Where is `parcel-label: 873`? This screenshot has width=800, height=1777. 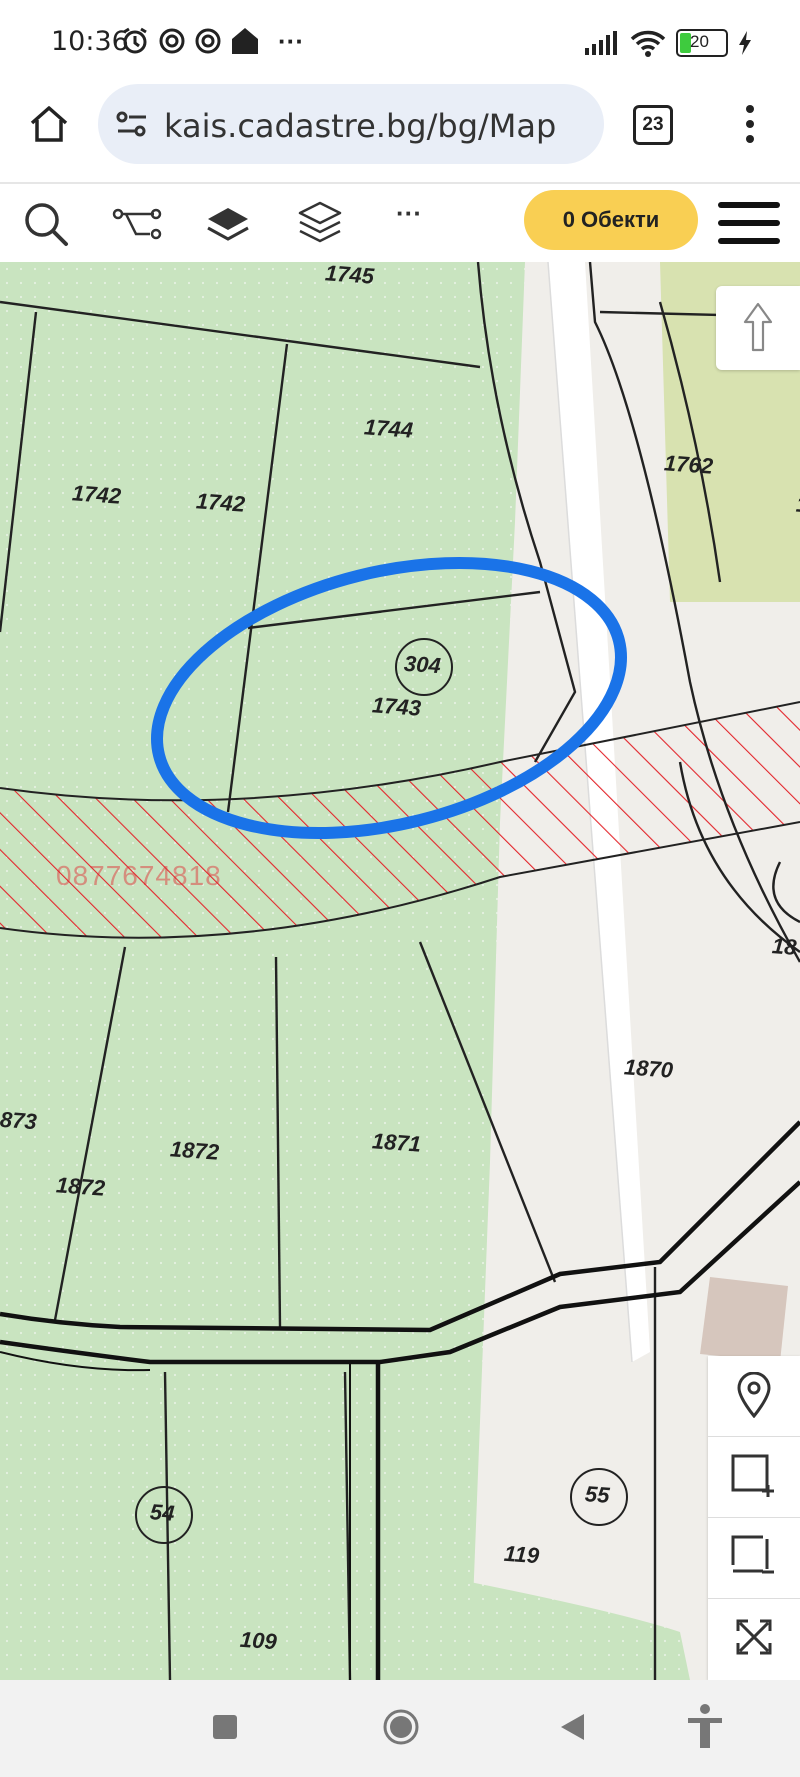 parcel-label: 873 is located at coordinates (19, 1120).